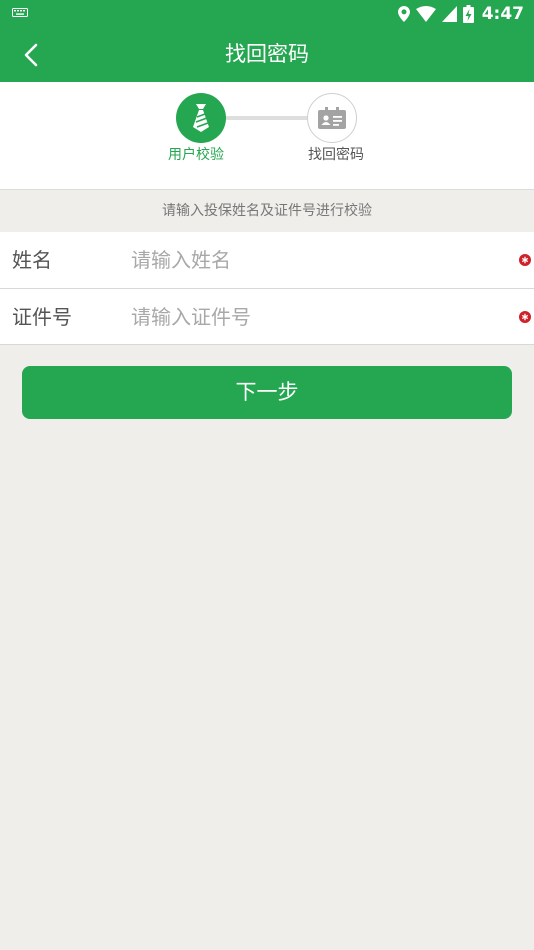 Image resolution: width=534 pixels, height=950 pixels. I want to click on tie-icon, so click(201, 118).